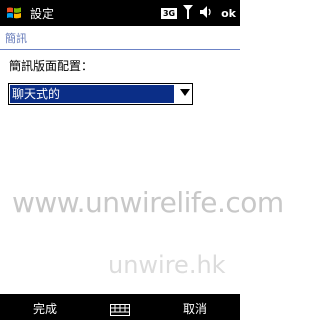 The width and height of the screenshot is (320, 320). Describe the element at coordinates (185, 92) in the screenshot. I see `chevron-down-icon` at that location.